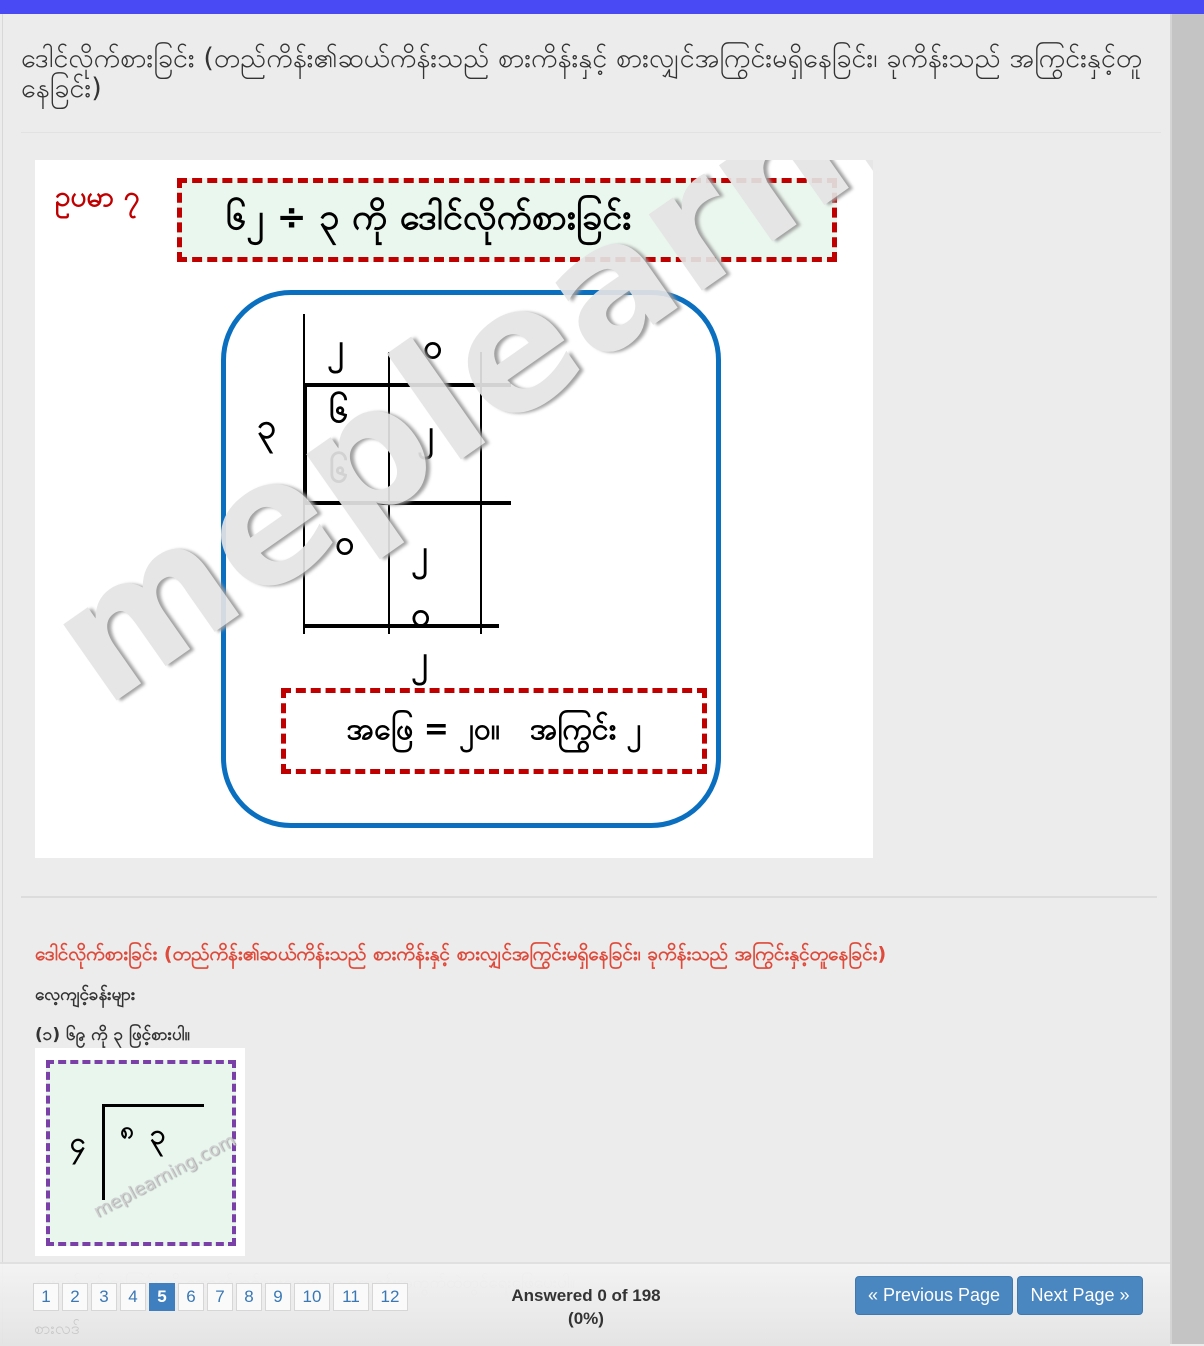 Image resolution: width=1204 pixels, height=1346 pixels. Describe the element at coordinates (97, 196) in the screenshot. I see `example-label: ဥပမာ ၇` at that location.